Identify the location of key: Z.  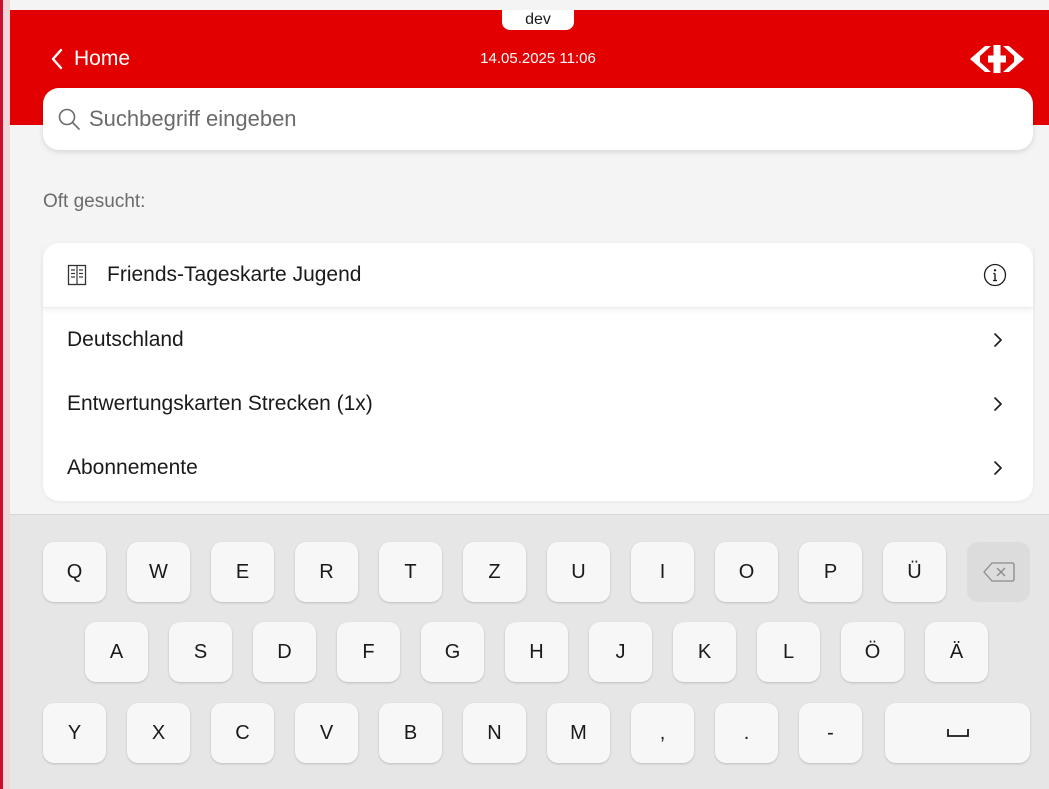
(494, 572).